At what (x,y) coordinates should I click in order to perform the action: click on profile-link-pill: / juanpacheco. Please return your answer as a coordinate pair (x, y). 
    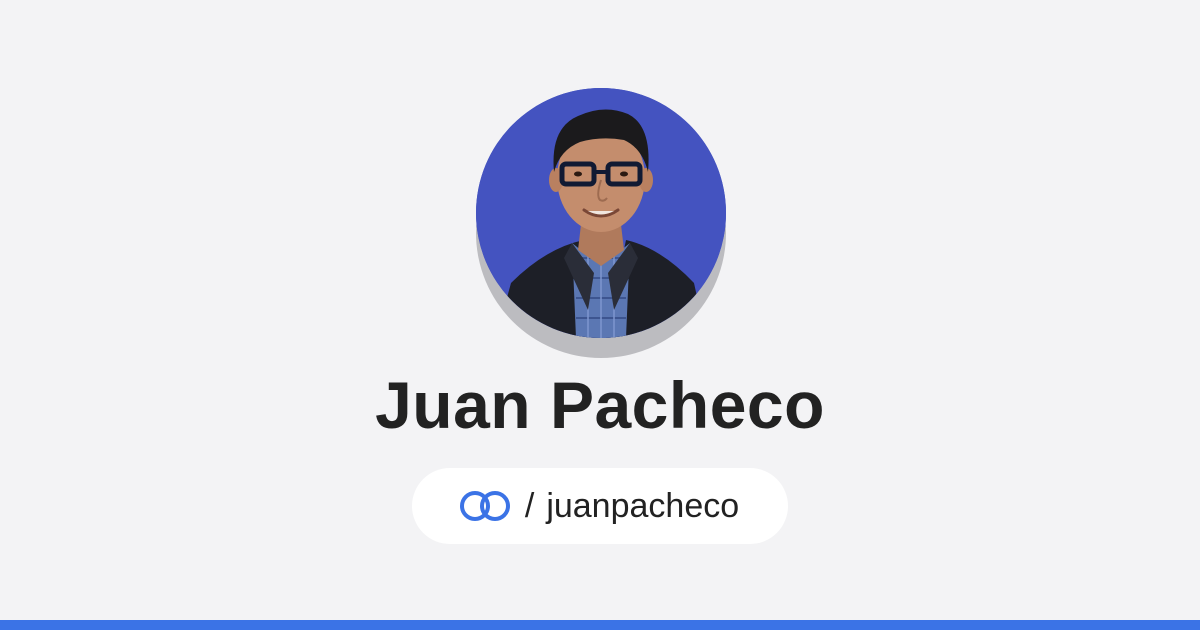
    Looking at the image, I should click on (600, 506).